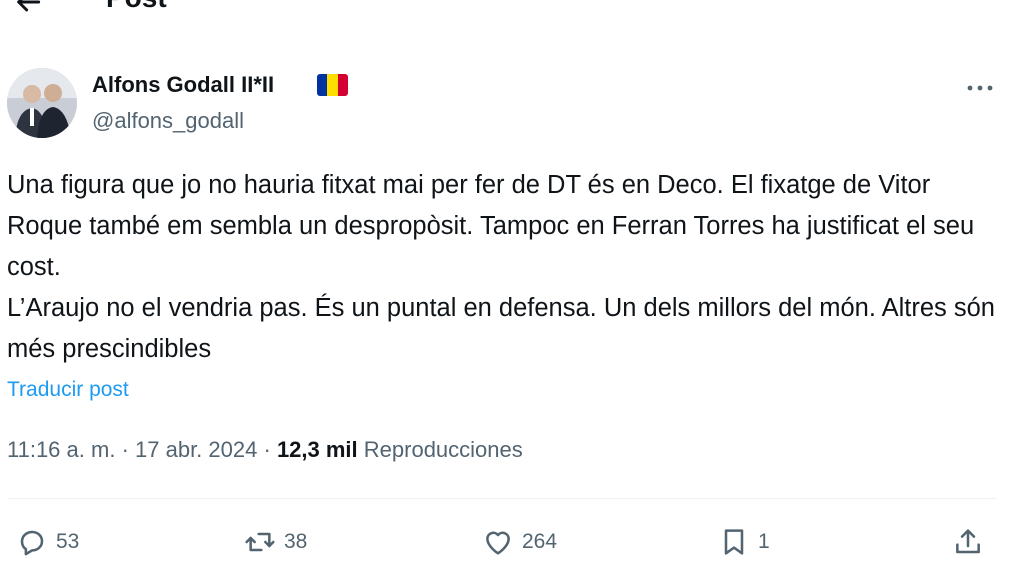 The image size is (1024, 576). Describe the element at coordinates (980, 88) in the screenshot. I see `more-options-icon` at that location.